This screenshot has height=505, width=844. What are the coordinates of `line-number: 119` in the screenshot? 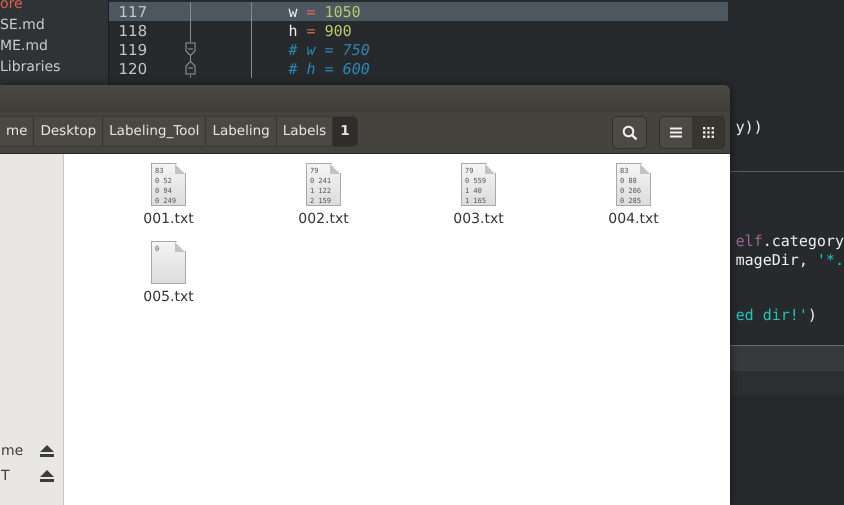 It's located at (133, 49).